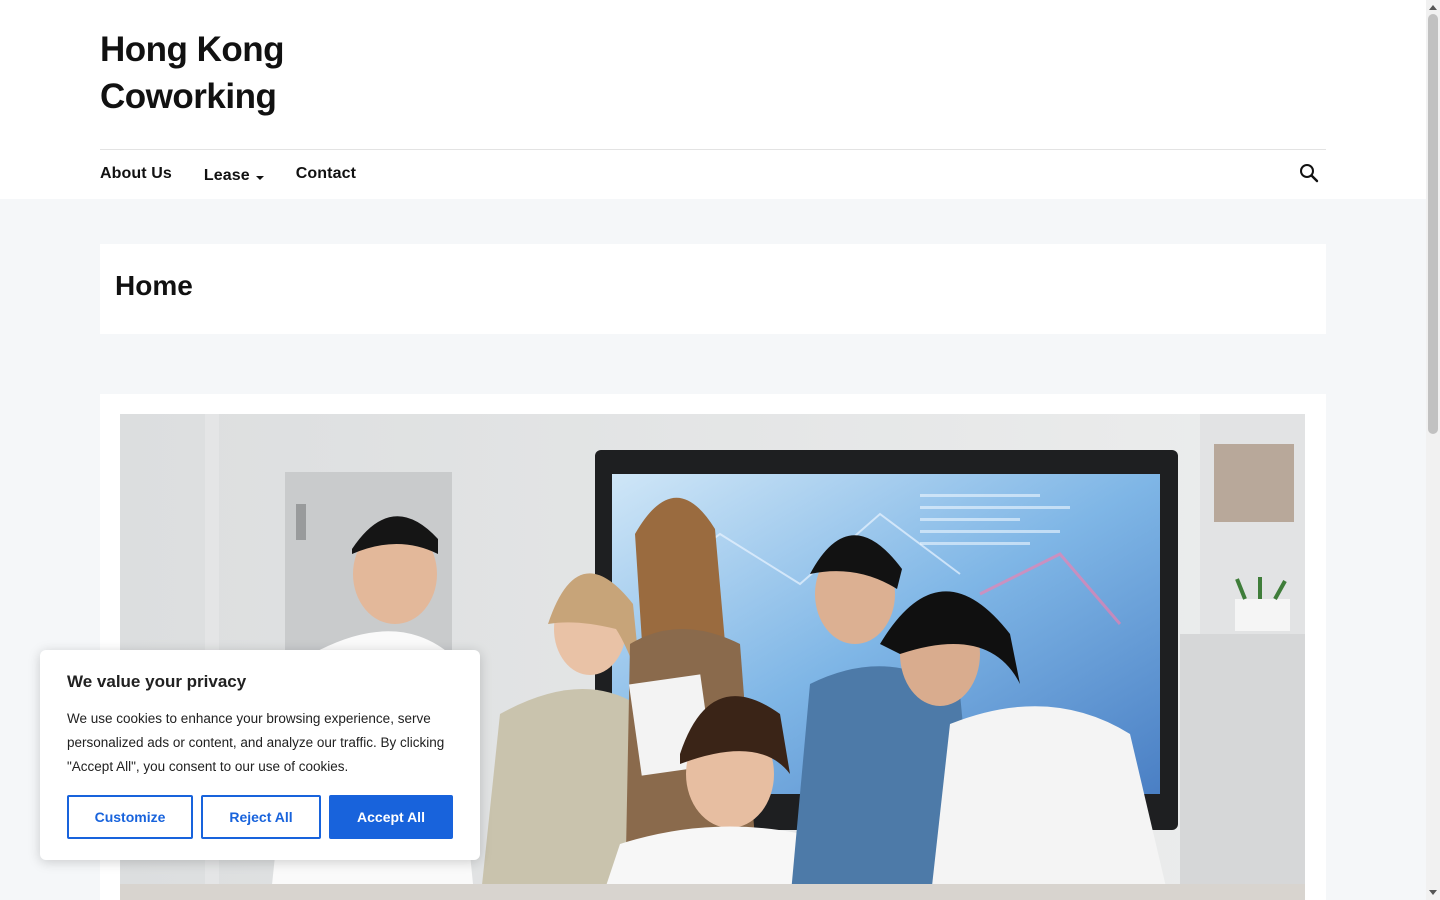  I want to click on nav-item-label: Lease, so click(226, 175).